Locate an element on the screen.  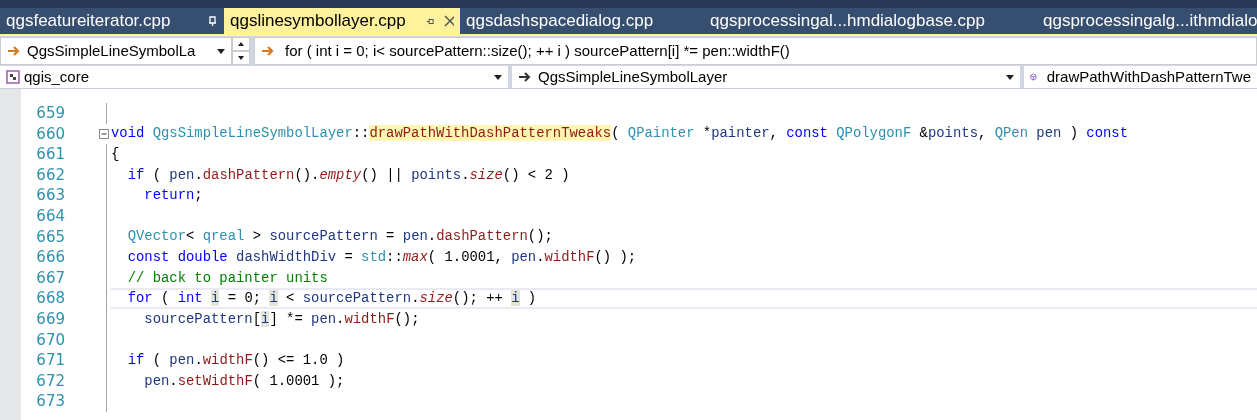
line-number: 665 is located at coordinates (50, 237).